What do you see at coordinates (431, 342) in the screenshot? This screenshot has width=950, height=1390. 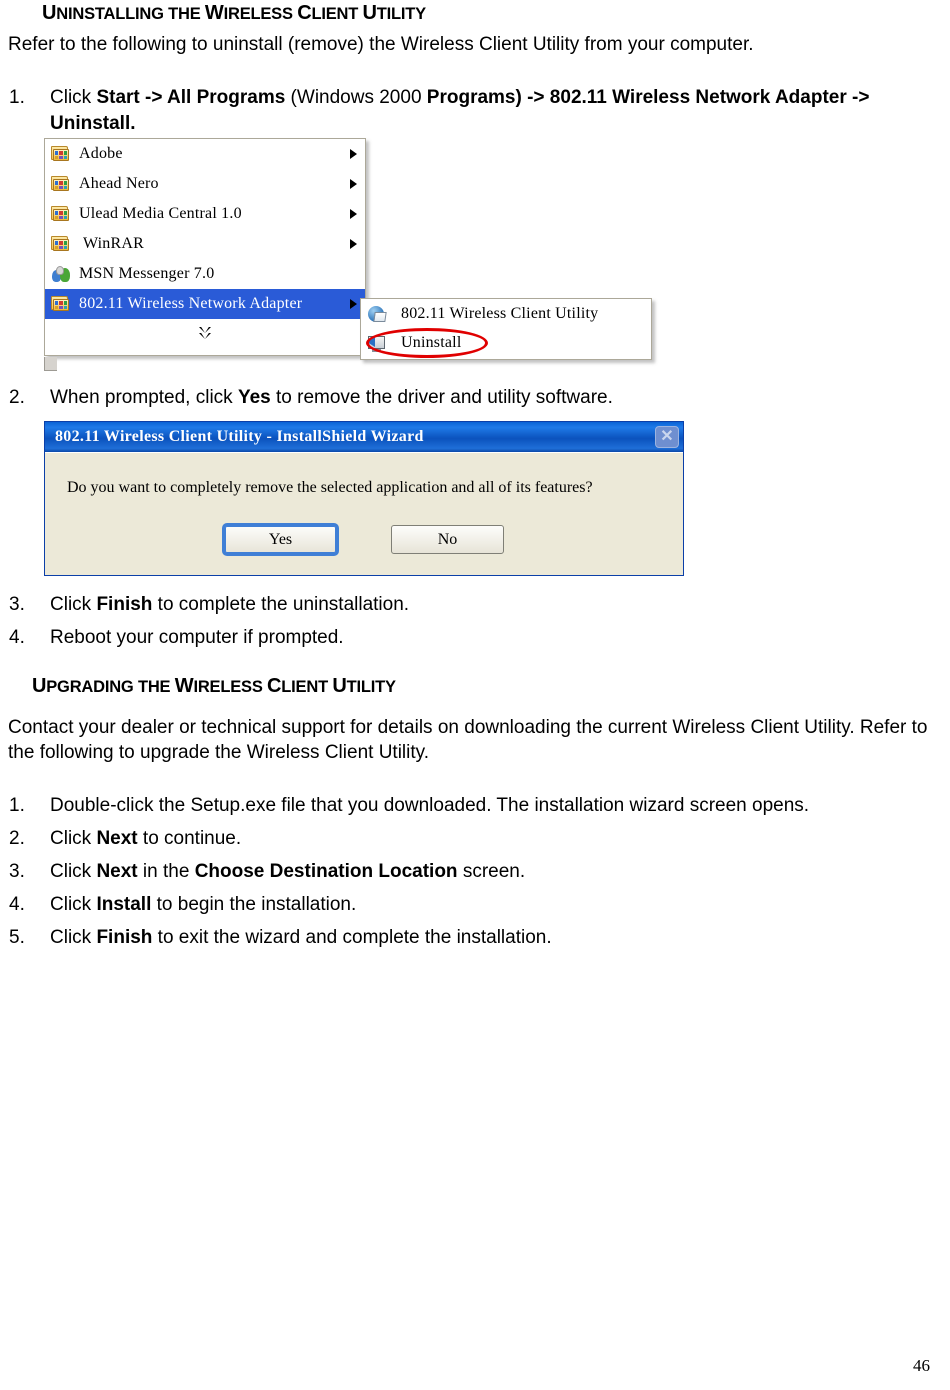 I see `submenu-item-label: Uninstall` at bounding box center [431, 342].